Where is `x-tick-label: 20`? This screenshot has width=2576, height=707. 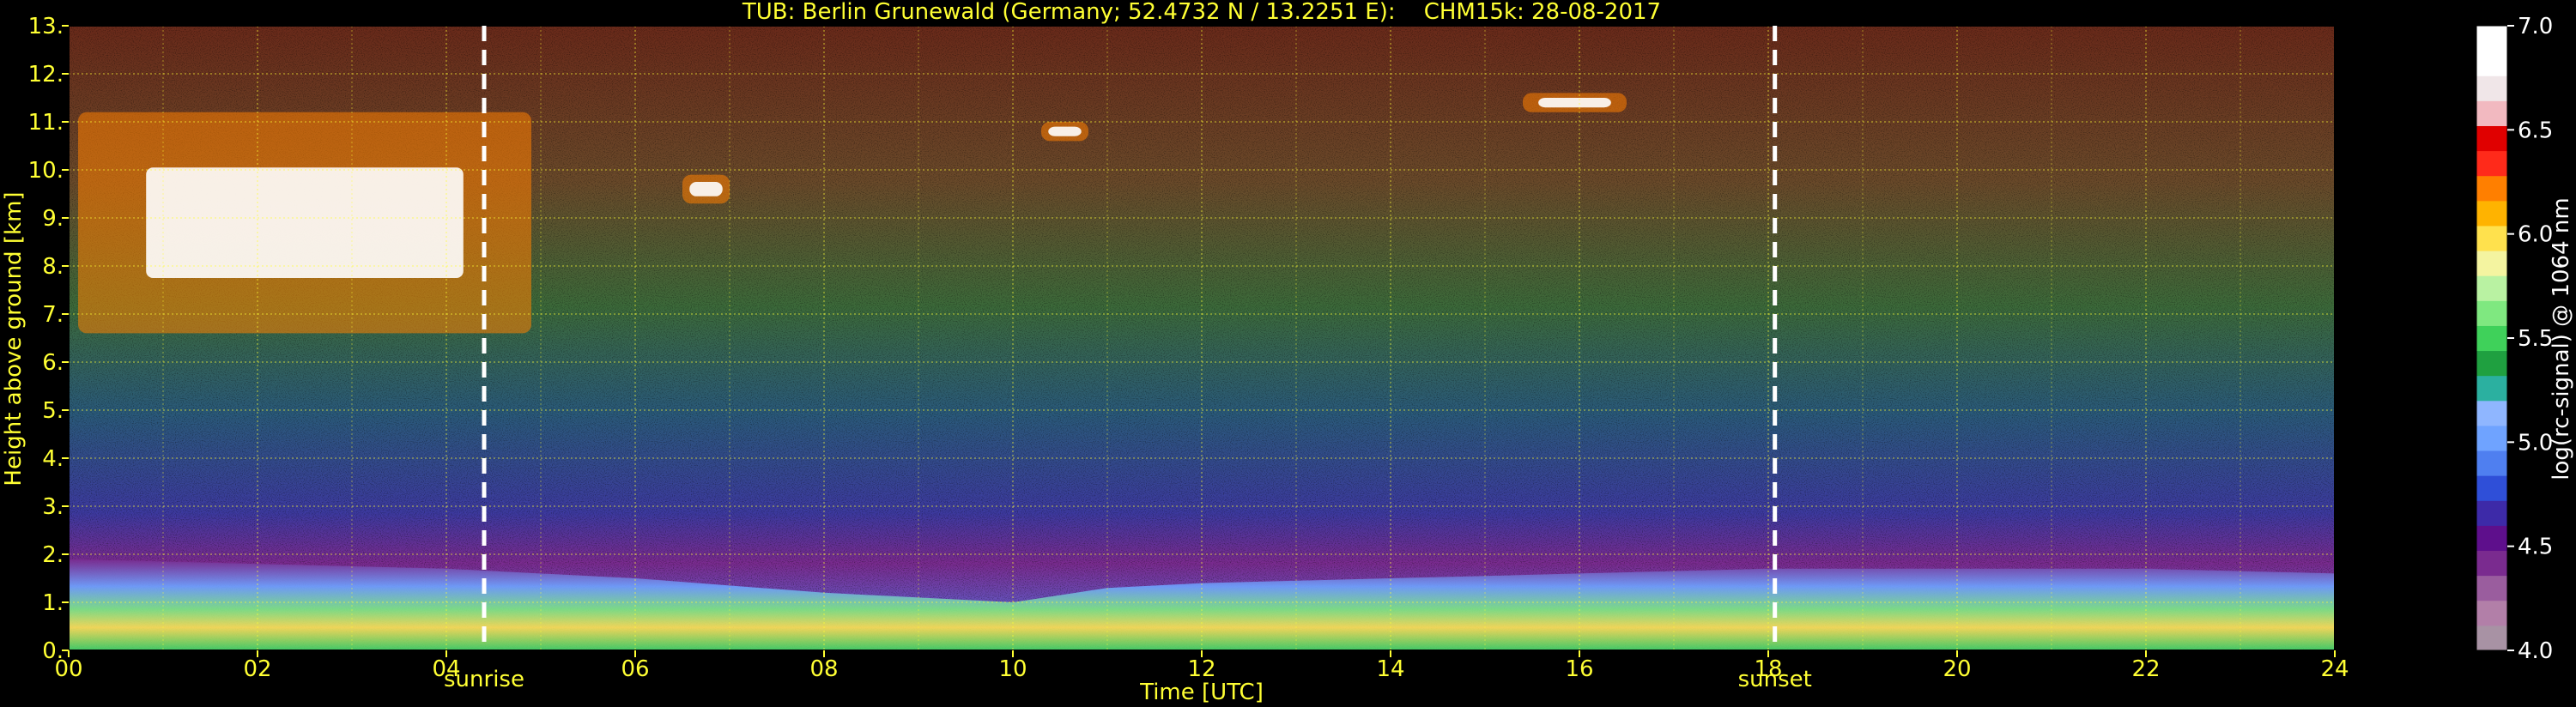 x-tick-label: 20 is located at coordinates (1957, 669).